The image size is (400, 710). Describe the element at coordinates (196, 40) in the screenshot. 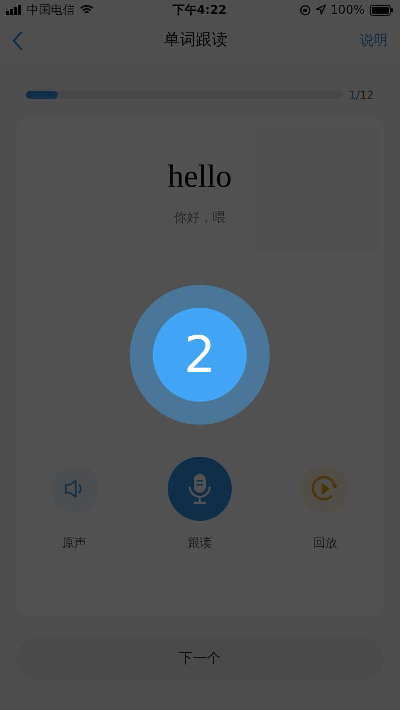

I see `page-title: 单词跟读` at that location.